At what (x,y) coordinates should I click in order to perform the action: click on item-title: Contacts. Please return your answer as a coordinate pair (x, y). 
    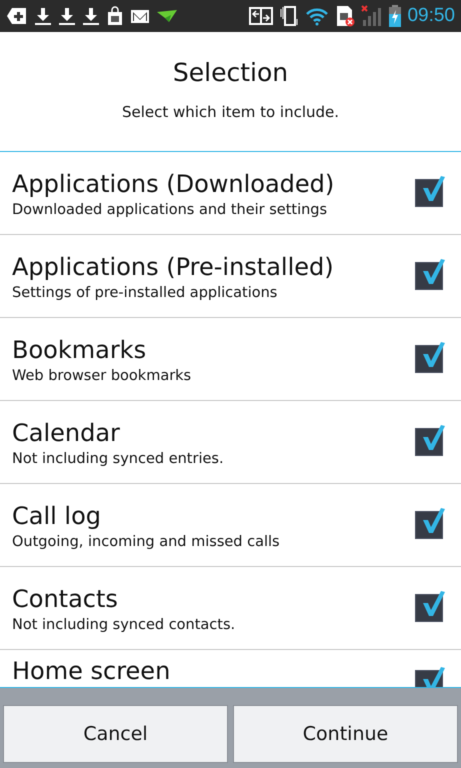
    Looking at the image, I should click on (65, 599).